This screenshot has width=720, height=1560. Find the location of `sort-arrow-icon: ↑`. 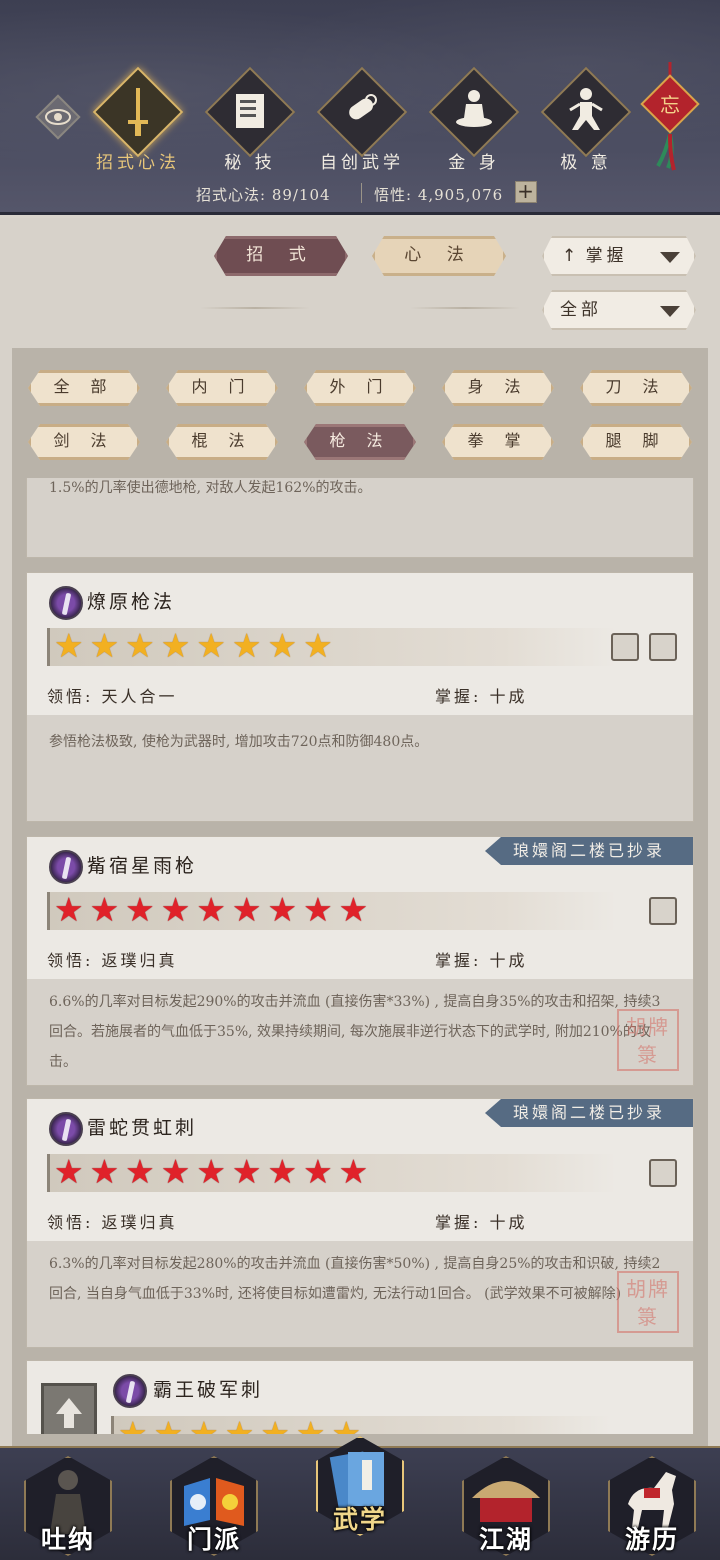

sort-arrow-icon: ↑ is located at coordinates (569, 256).